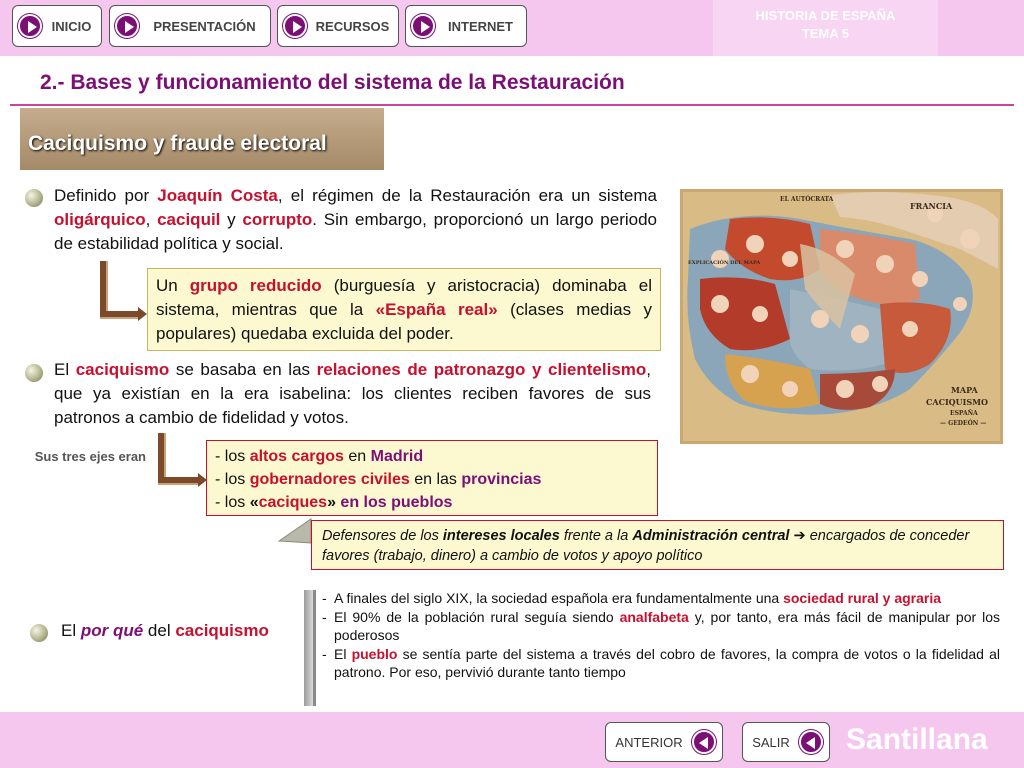 The width and height of the screenshot is (1024, 768). What do you see at coordinates (825, 33) in the screenshot?
I see `course-unit: TEMA 5` at bounding box center [825, 33].